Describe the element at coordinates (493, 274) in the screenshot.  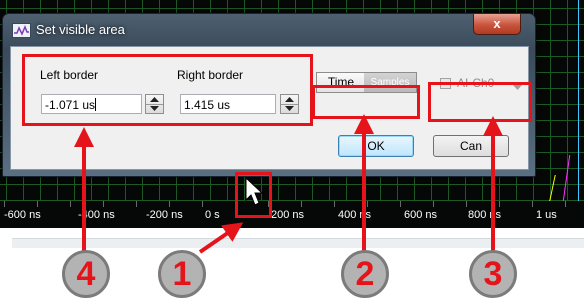
I see `callout-badge-3: 3` at that location.